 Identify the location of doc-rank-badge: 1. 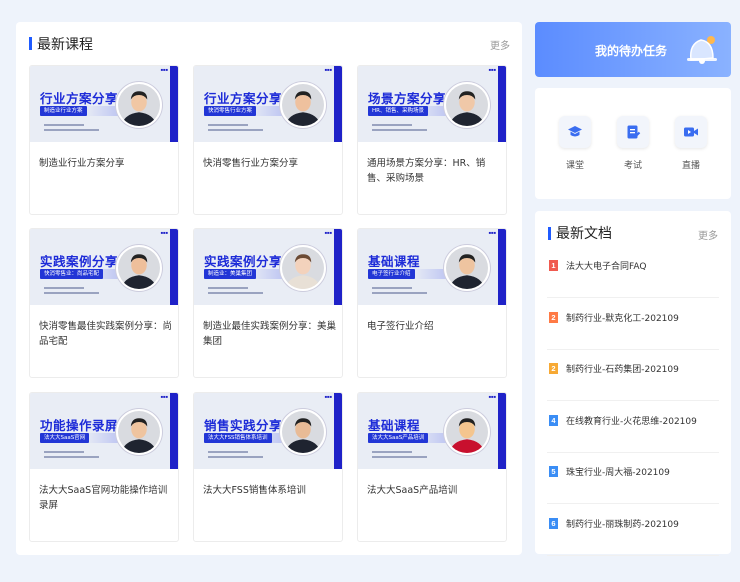
(553, 265).